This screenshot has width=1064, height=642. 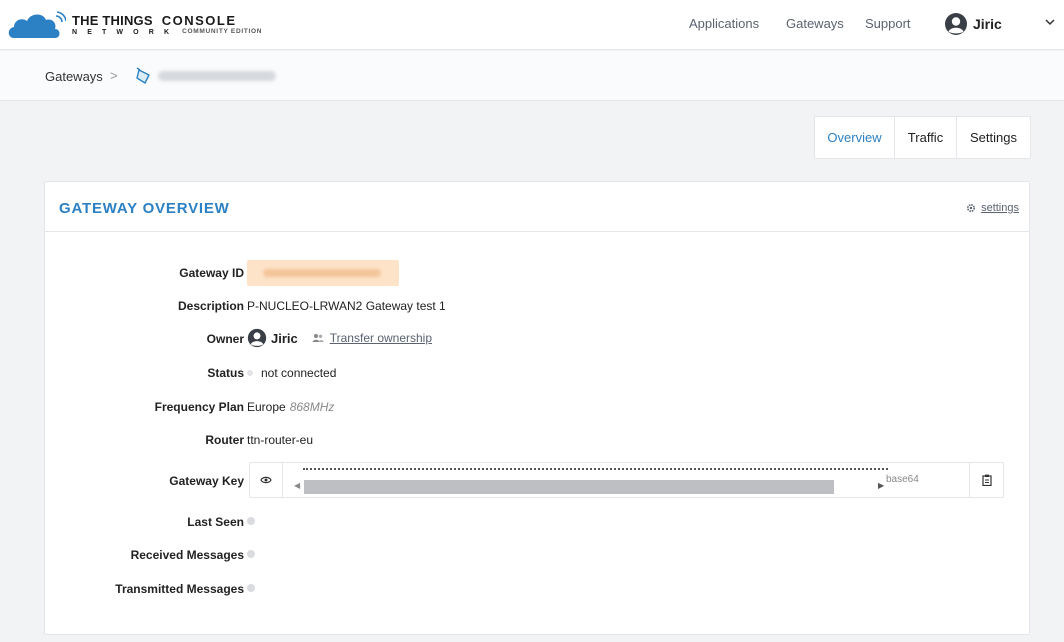 I want to click on settings-link-label: settings, so click(x=1000, y=208).